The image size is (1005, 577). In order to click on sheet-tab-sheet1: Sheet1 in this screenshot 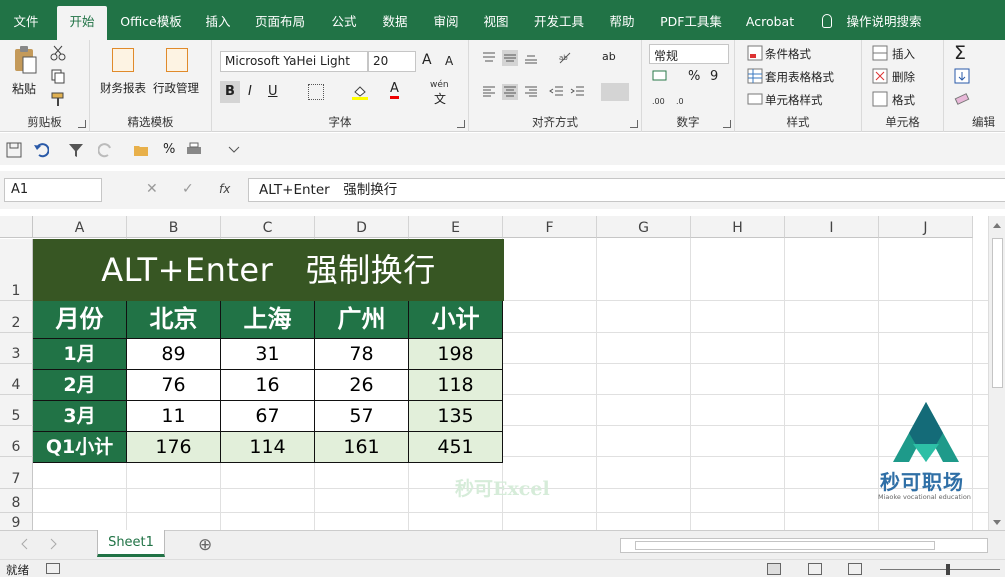, I will do `click(131, 543)`.